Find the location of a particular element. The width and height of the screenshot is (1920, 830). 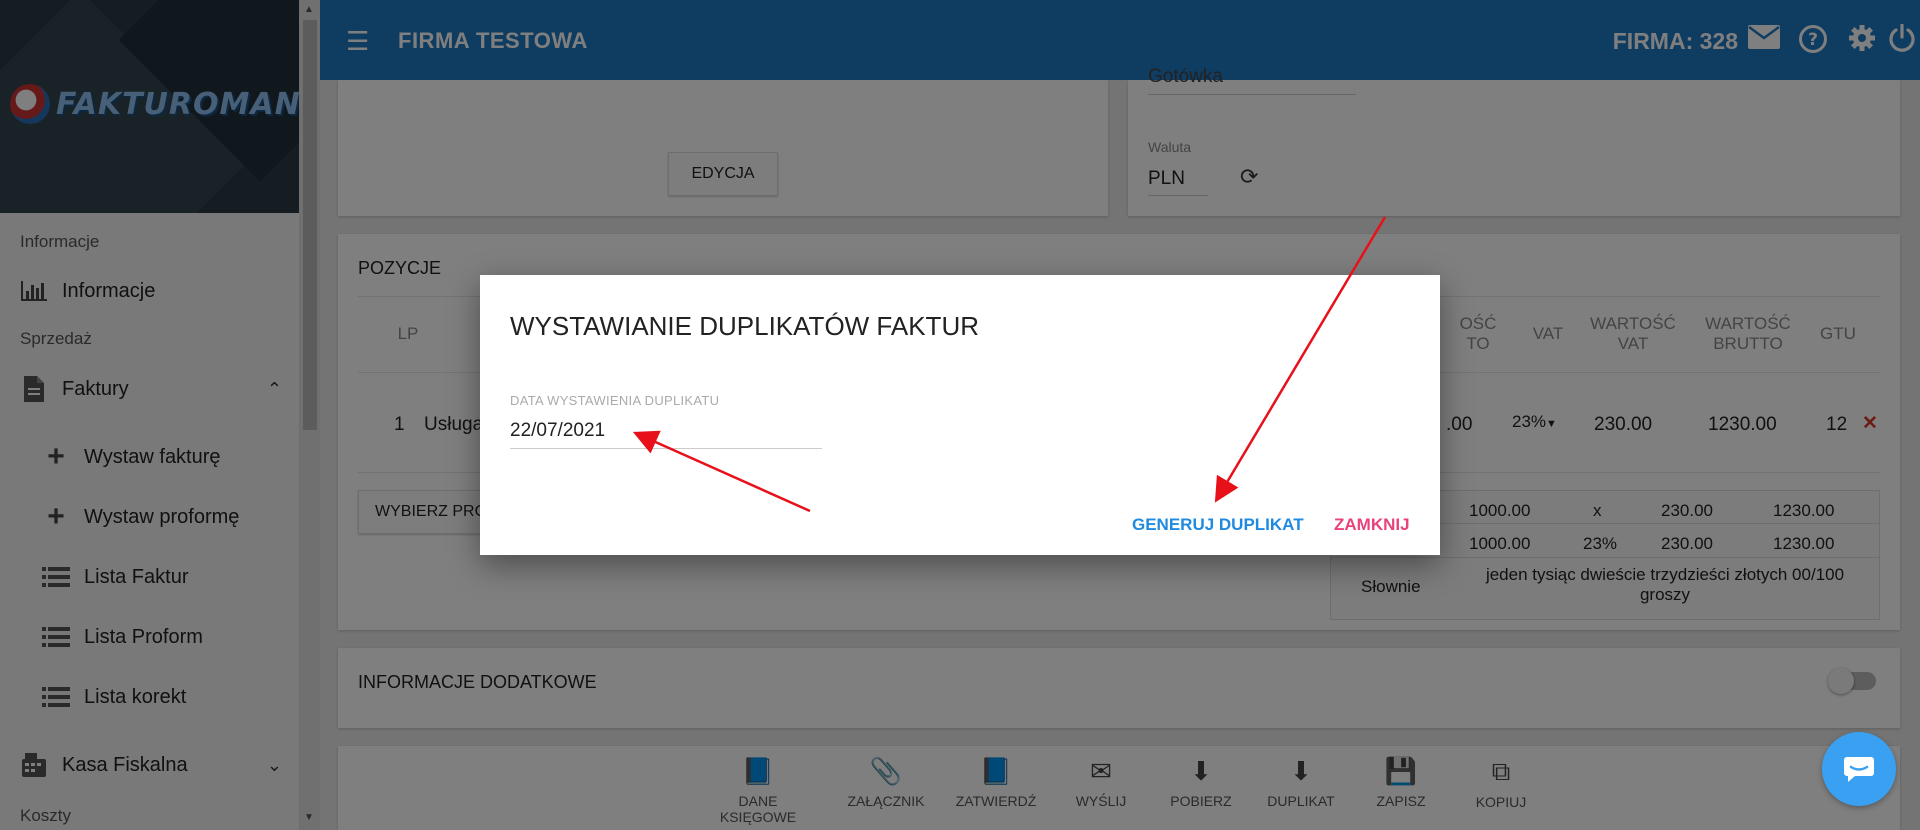

generate-duplicate-button: GENERUJ DUPLIKAT is located at coordinates (1218, 525).